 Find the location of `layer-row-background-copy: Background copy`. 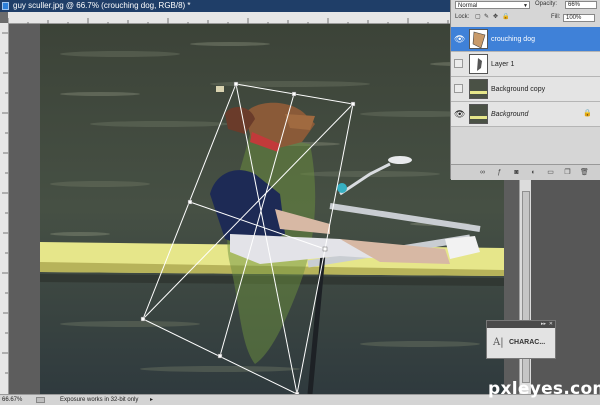

layer-row-background-copy: Background copy is located at coordinates (525, 89).